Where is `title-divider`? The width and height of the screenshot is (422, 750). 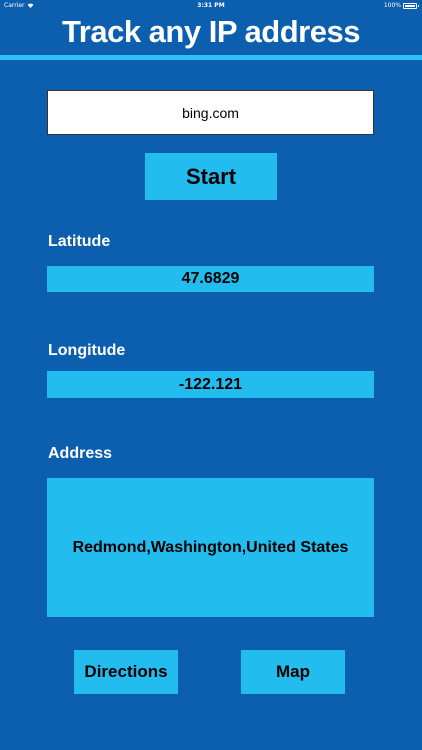 title-divider is located at coordinates (211, 57).